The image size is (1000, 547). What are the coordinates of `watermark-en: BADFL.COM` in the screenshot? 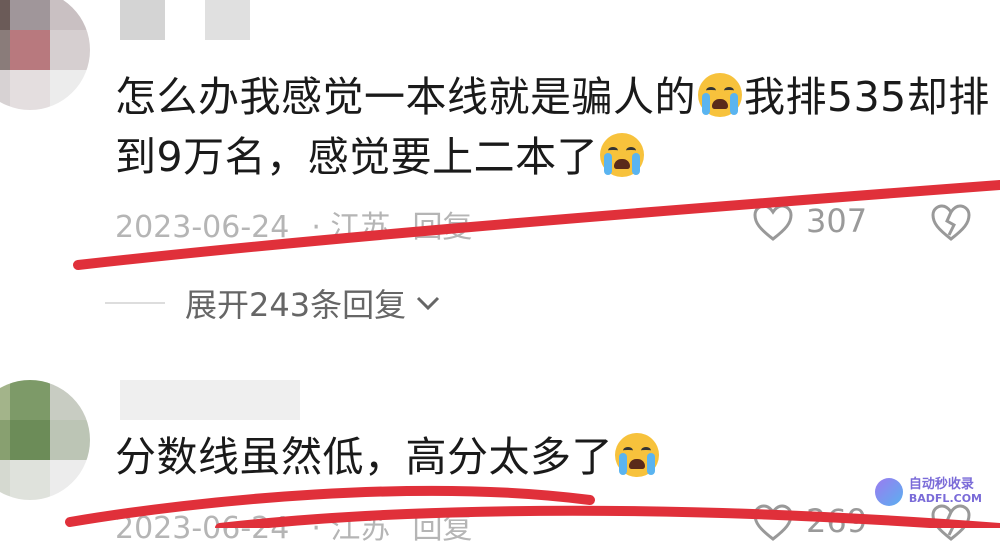 It's located at (945, 498).